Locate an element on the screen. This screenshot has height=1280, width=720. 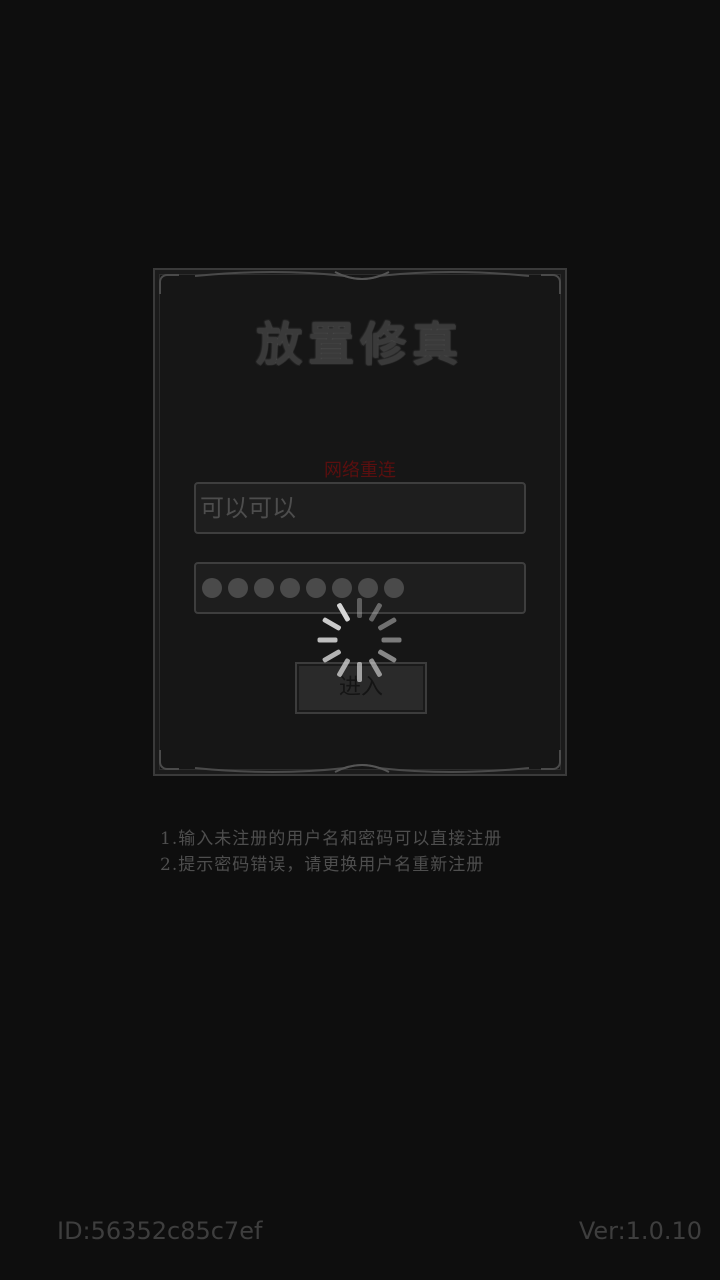
version-label: Ver:1.0.10 is located at coordinates (640, 1231).